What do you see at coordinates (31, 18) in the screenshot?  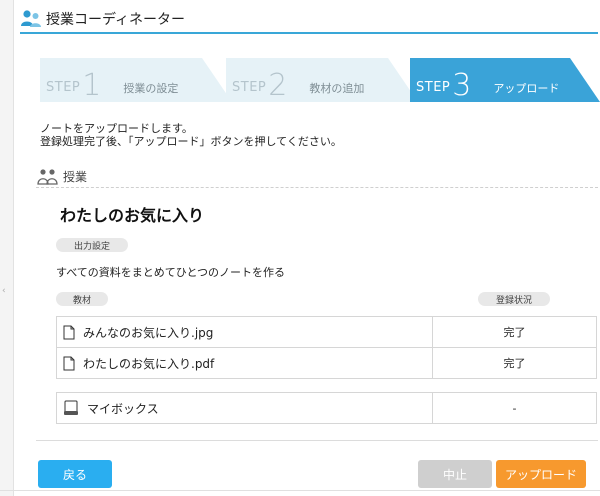 I see `users-icon` at bounding box center [31, 18].